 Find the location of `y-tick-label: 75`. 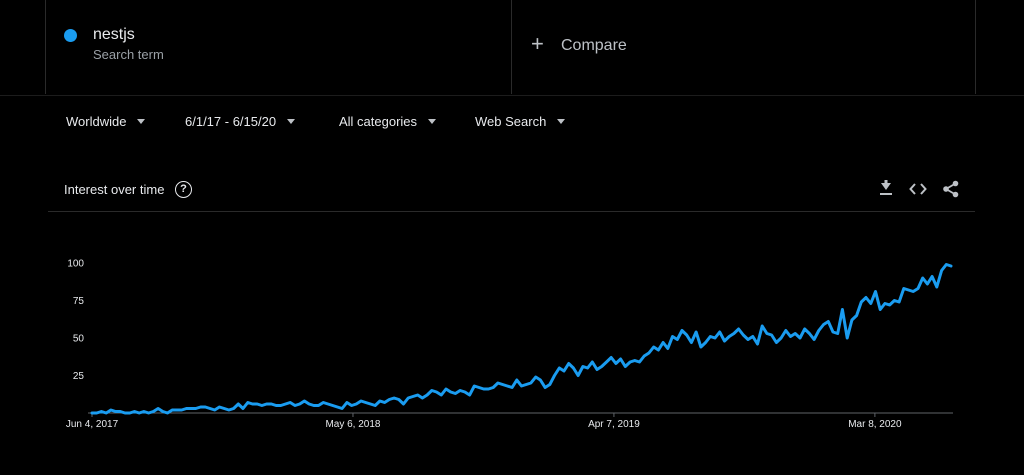

y-tick-label: 75 is located at coordinates (79, 301).